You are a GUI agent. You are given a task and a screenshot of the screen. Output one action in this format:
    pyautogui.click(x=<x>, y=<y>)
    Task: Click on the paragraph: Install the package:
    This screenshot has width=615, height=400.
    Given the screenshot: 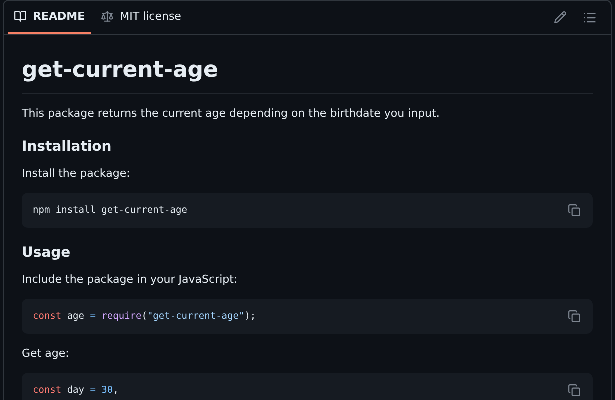 What is the action you would take?
    pyautogui.click(x=77, y=174)
    